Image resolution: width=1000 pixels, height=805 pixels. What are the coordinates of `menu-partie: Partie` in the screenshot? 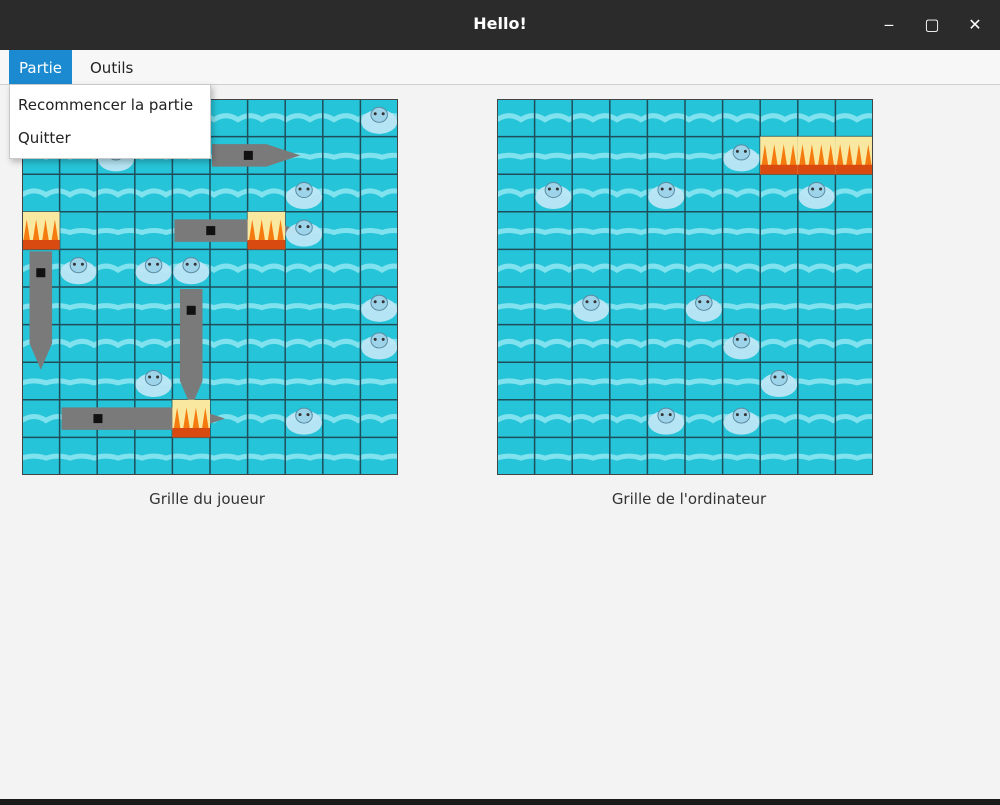 It's located at (41, 67).